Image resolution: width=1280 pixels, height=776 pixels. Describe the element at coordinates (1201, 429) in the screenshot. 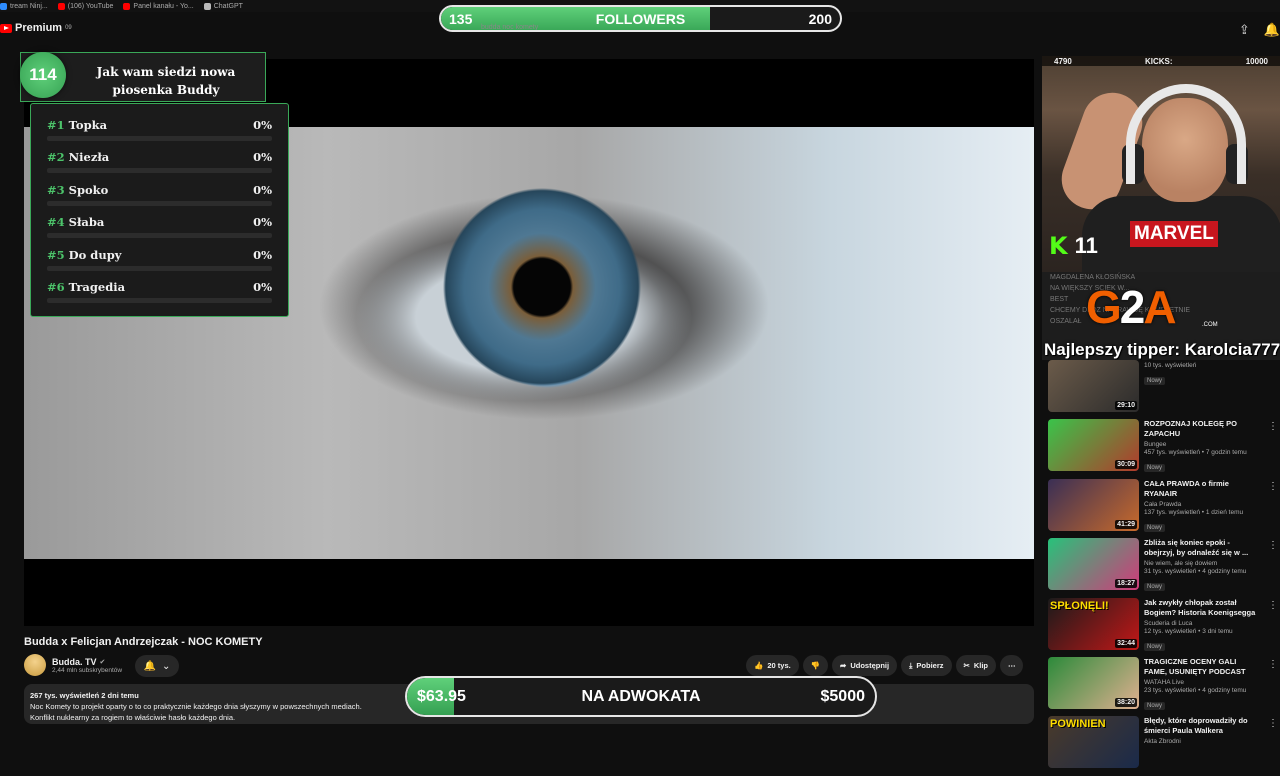

I see `video-title: ROZPOZNAJ KOLEGĘ PO ZAPACHU` at that location.